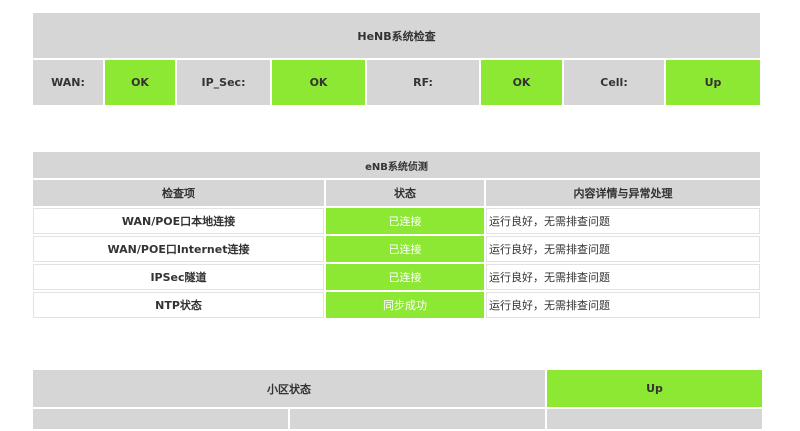 The width and height of the screenshot is (800, 431). What do you see at coordinates (178, 277) in the screenshot?
I see `row-item: IPSec隧道` at bounding box center [178, 277].